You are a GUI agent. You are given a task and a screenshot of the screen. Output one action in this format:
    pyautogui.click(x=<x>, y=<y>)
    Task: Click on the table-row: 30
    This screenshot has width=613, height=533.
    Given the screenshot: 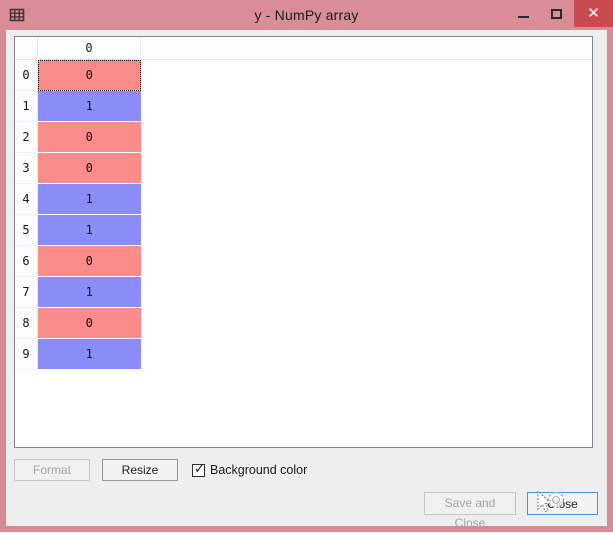 What is the action you would take?
    pyautogui.click(x=303, y=168)
    